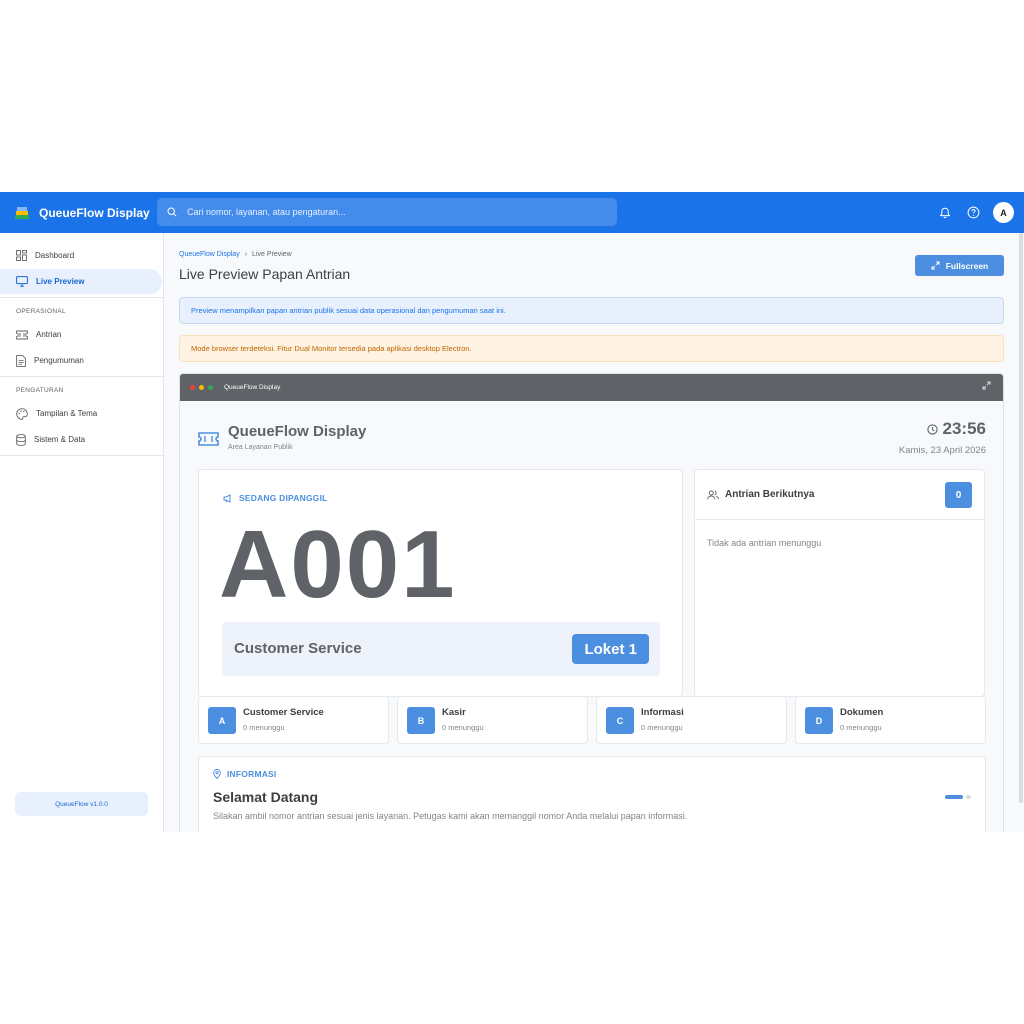 The height and width of the screenshot is (1024, 1024). I want to click on fullscreen-button: Fullscreen, so click(959, 265).